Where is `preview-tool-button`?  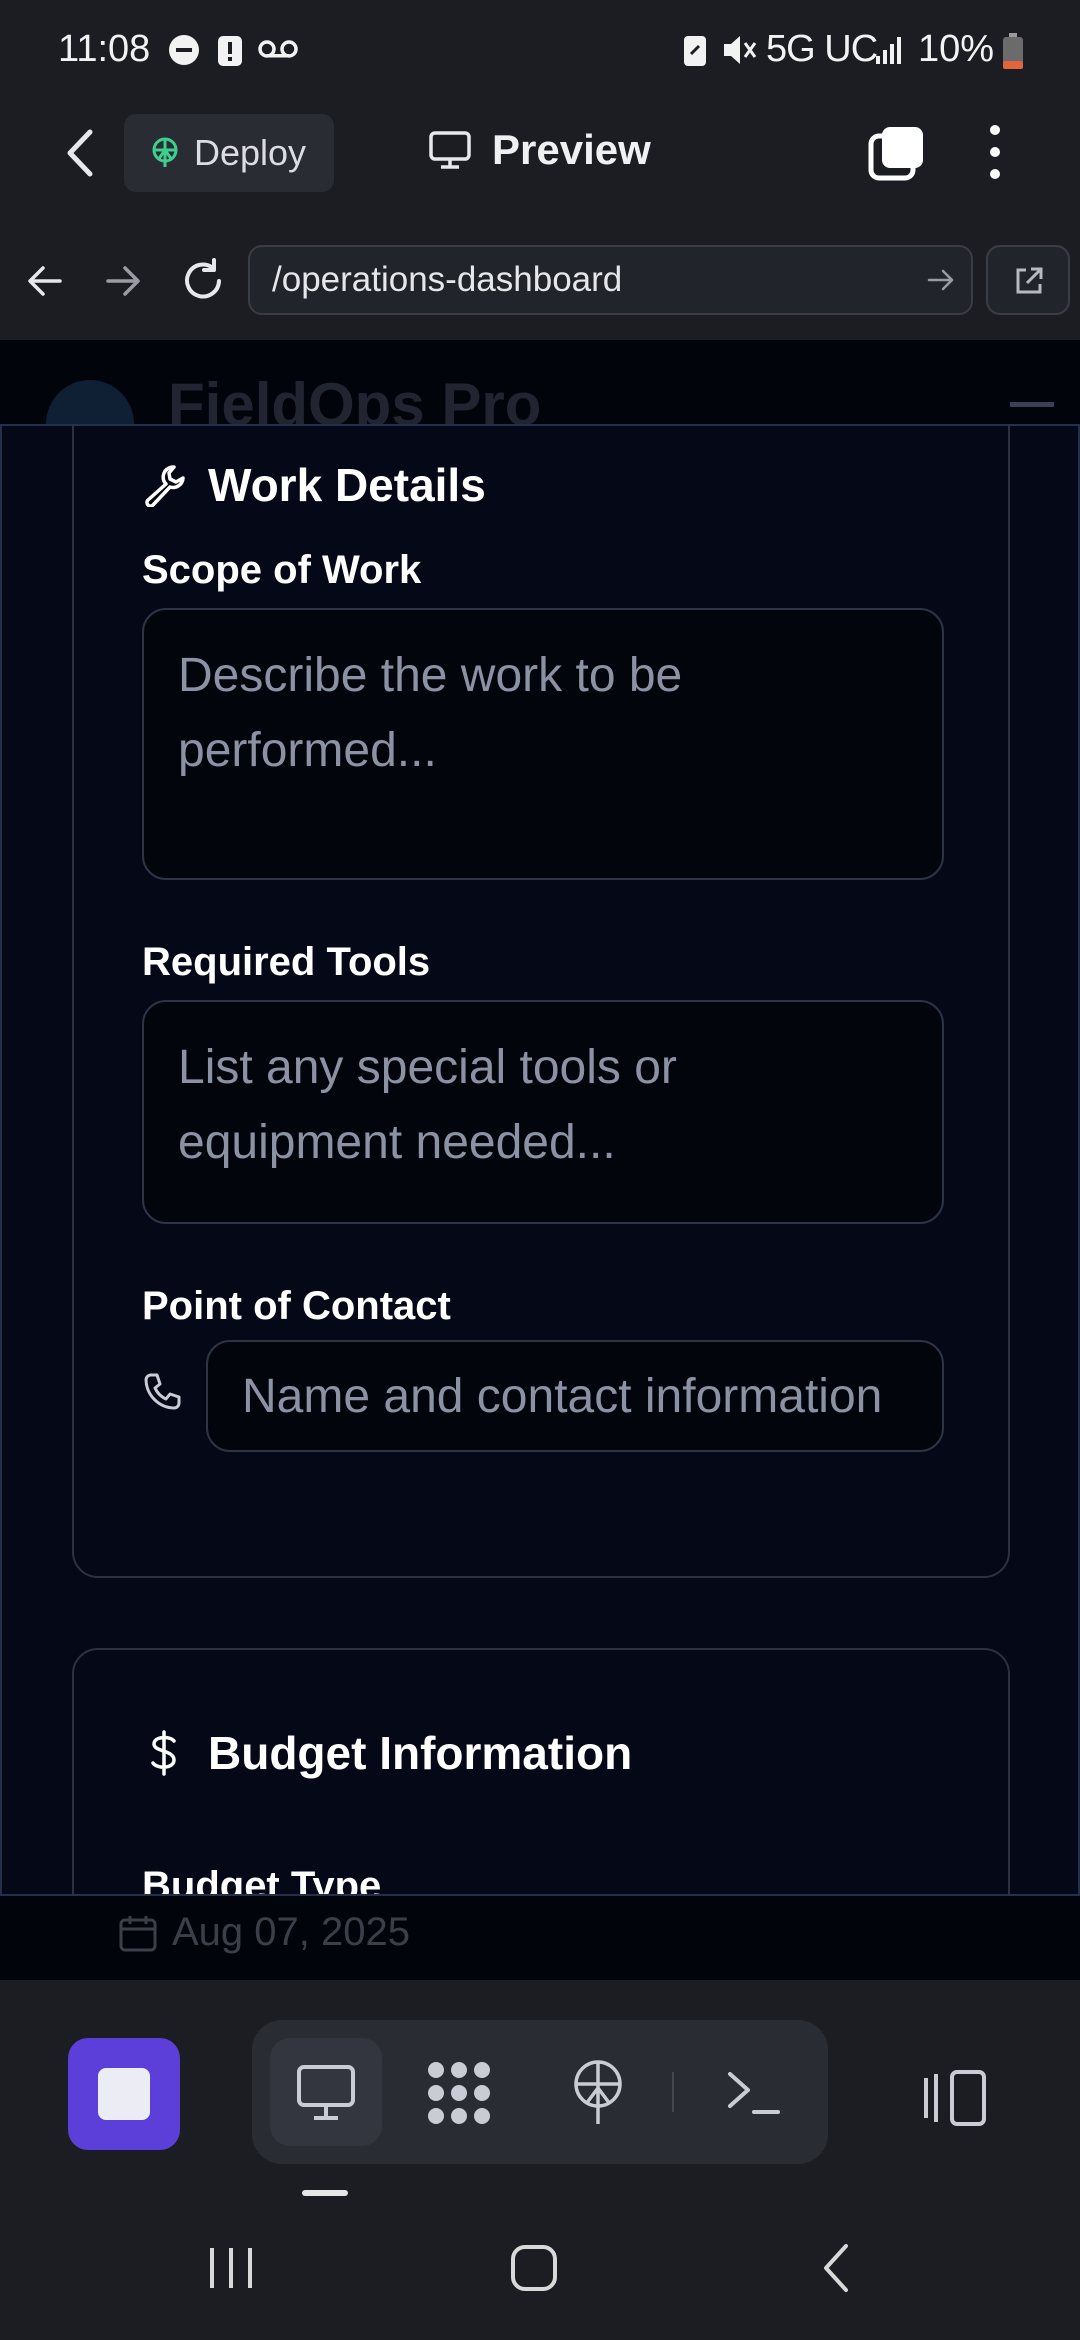 preview-tool-button is located at coordinates (326, 2092).